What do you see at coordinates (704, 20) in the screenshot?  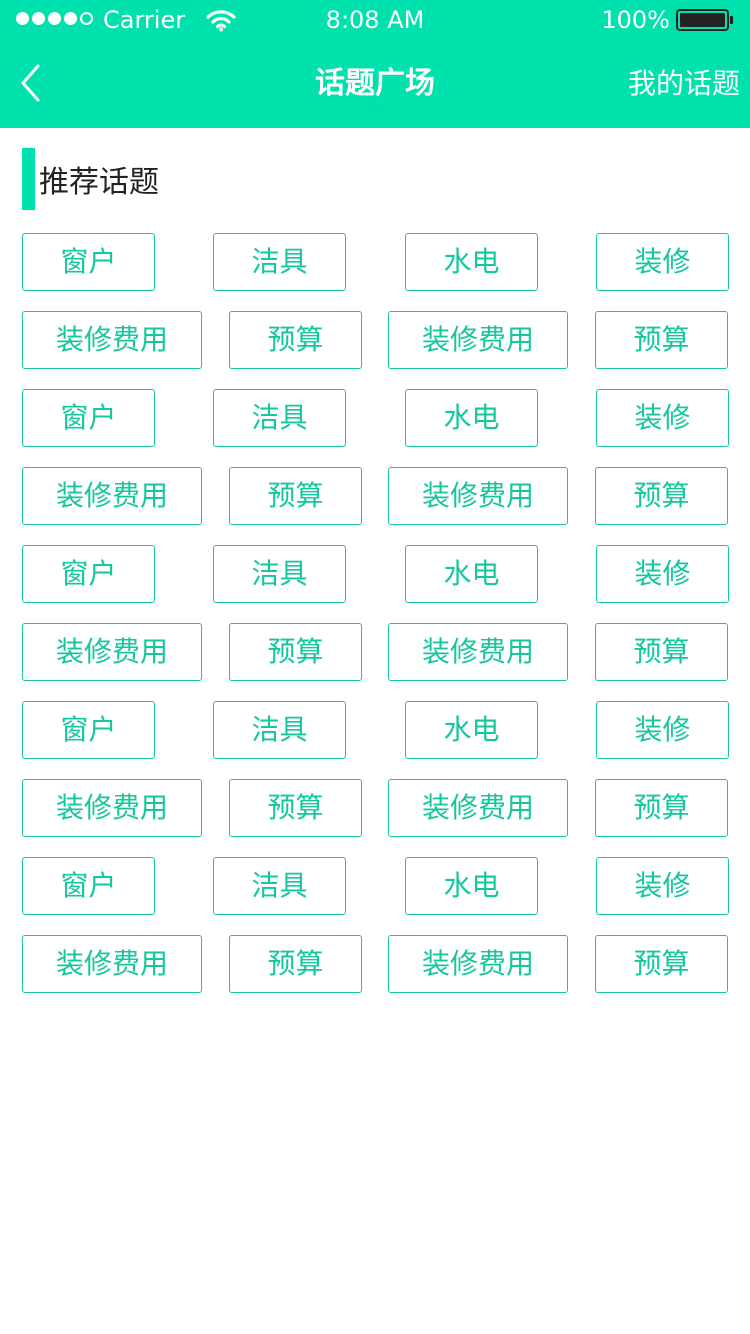 I see `battery-icon` at bounding box center [704, 20].